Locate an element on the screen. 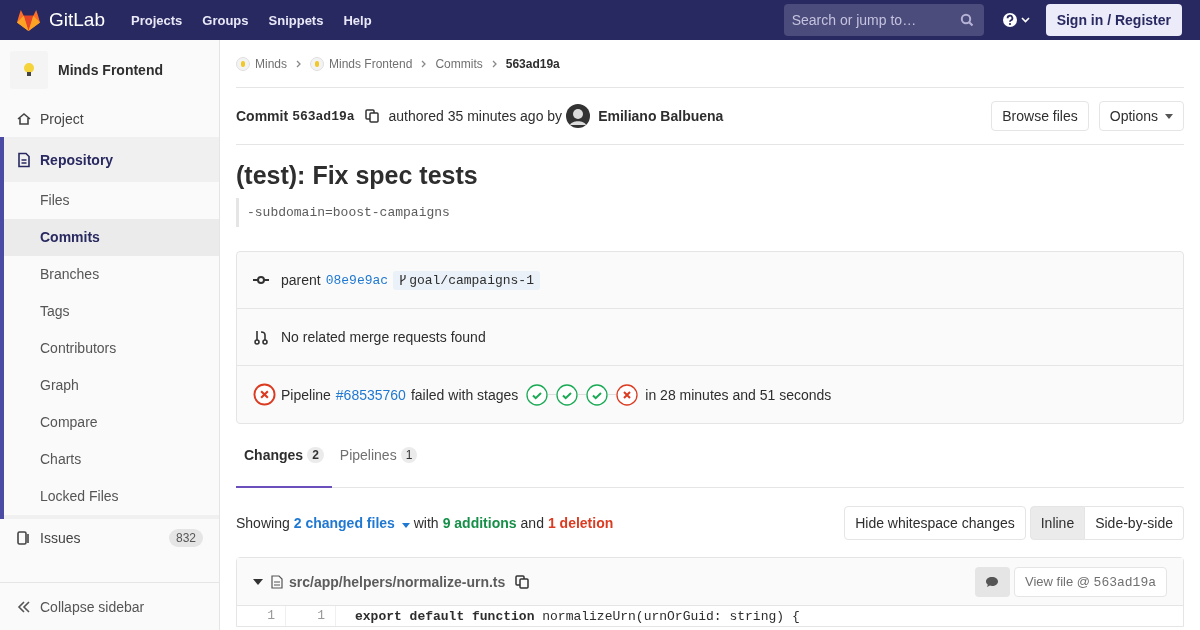 The image size is (1200, 630). commit-title: (test): Fix spec tests is located at coordinates (357, 175).